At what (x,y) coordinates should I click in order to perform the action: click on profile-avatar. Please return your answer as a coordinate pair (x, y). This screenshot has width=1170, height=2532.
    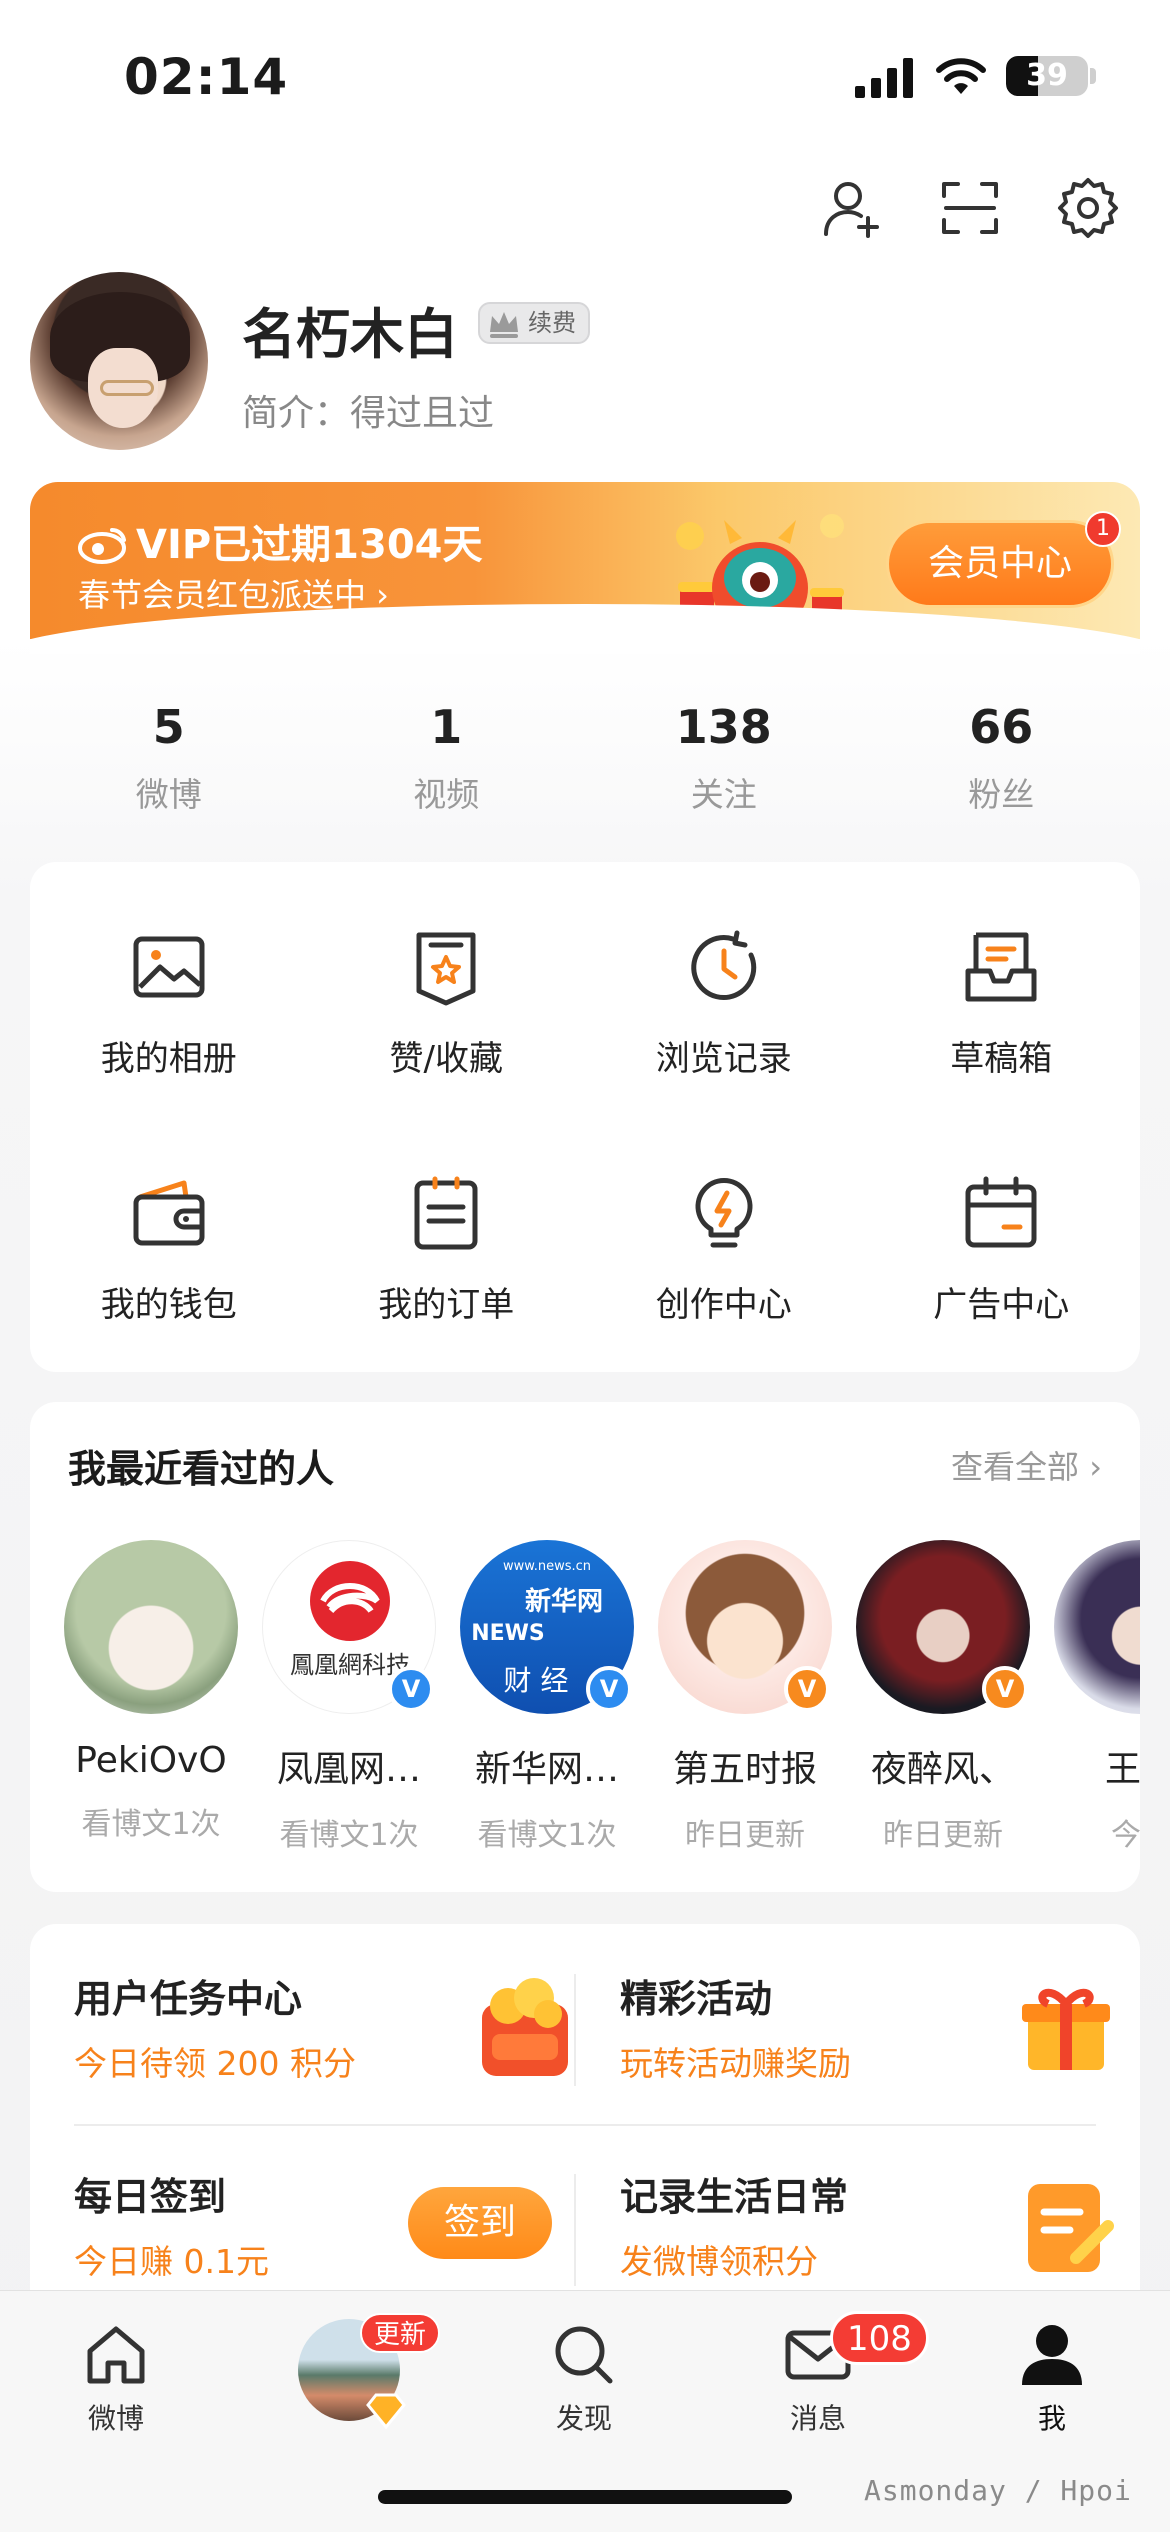
    Looking at the image, I should click on (119, 361).